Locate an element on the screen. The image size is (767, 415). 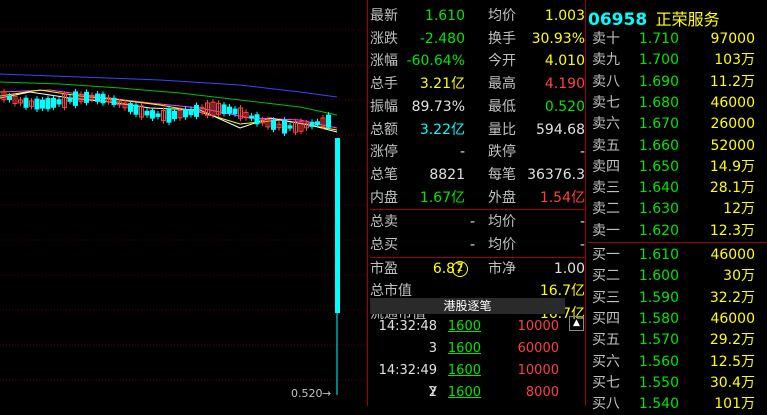
stat-row: 总手 3.21亿 最高 4.190 is located at coordinates (477, 84).